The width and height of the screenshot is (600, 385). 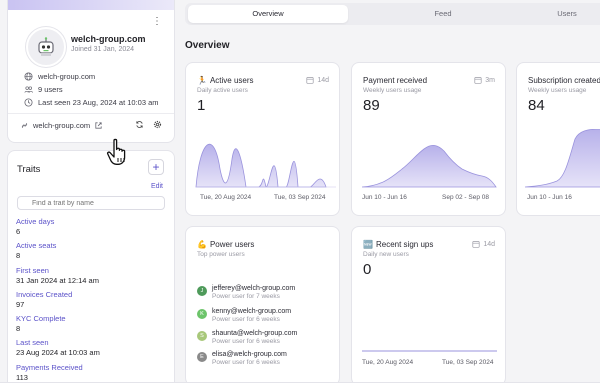 What do you see at coordinates (44, 294) in the screenshot?
I see `trait-label: Invoices Created` at bounding box center [44, 294].